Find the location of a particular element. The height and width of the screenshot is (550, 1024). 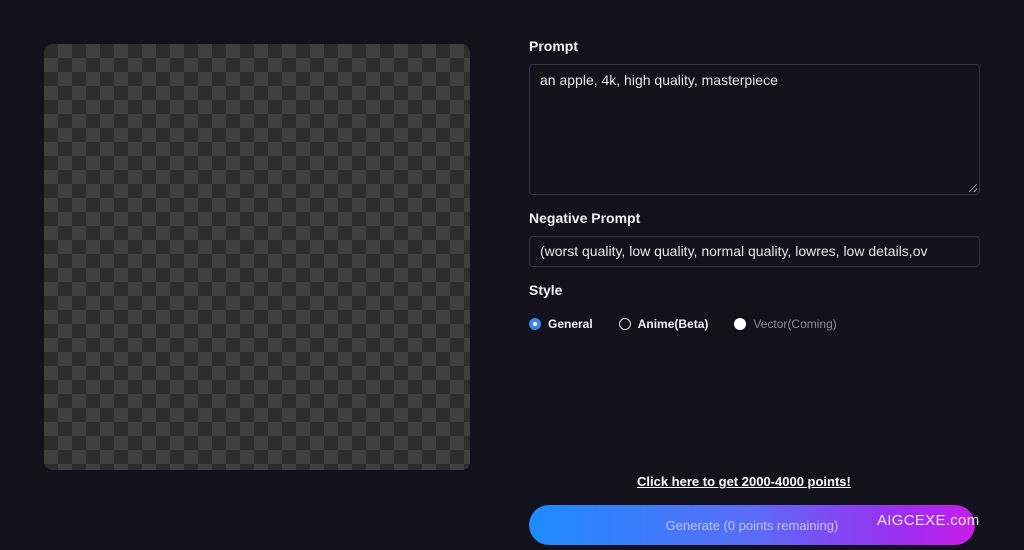

style-option-anime: Anime(Beta) is located at coordinates (663, 324).